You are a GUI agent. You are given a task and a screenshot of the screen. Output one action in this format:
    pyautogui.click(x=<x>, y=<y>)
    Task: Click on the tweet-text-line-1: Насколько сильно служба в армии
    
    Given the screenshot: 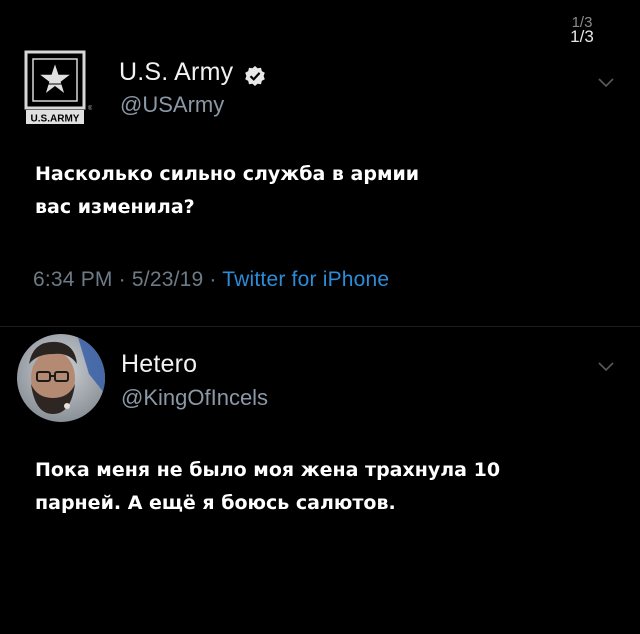 What is the action you would take?
    pyautogui.click(x=227, y=174)
    